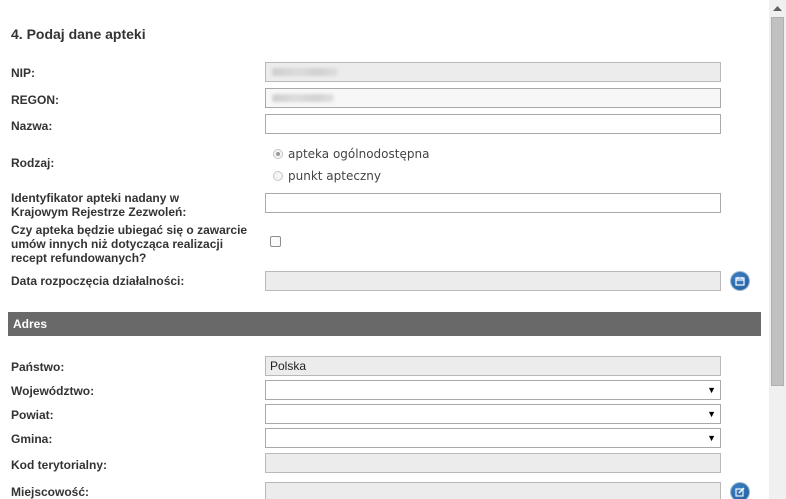 The image size is (786, 499). I want to click on identyfikator-input, so click(493, 203).